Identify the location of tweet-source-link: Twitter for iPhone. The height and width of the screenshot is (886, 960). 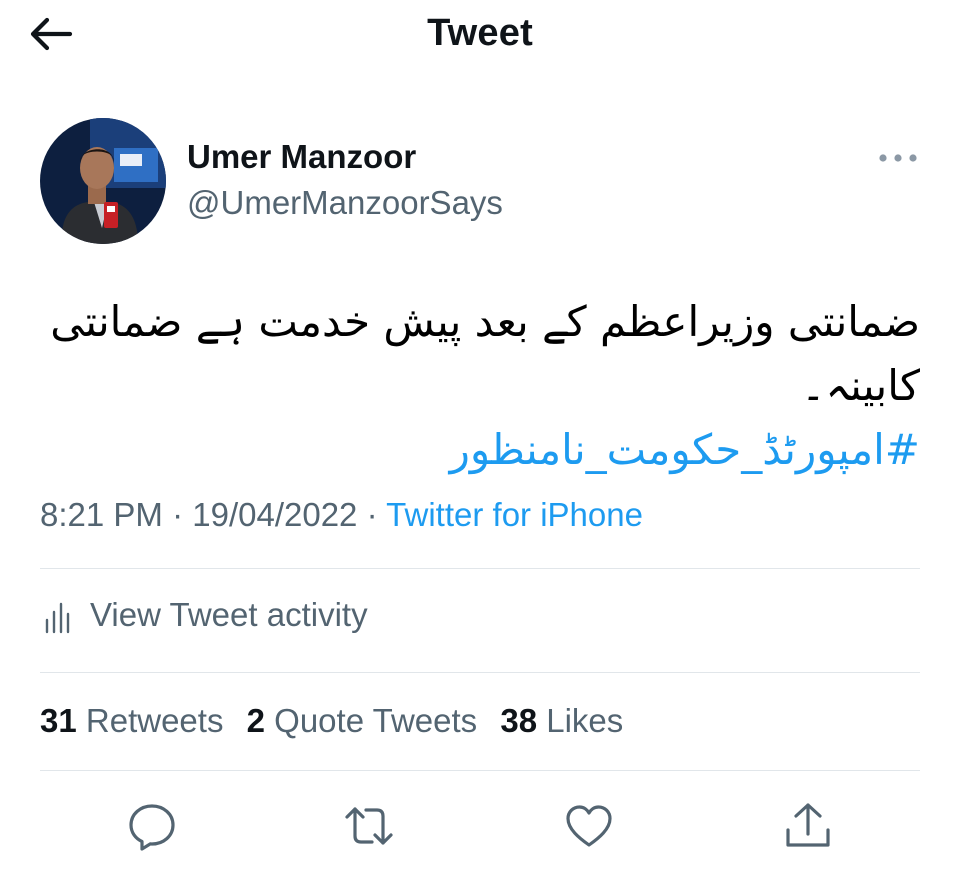
(514, 514).